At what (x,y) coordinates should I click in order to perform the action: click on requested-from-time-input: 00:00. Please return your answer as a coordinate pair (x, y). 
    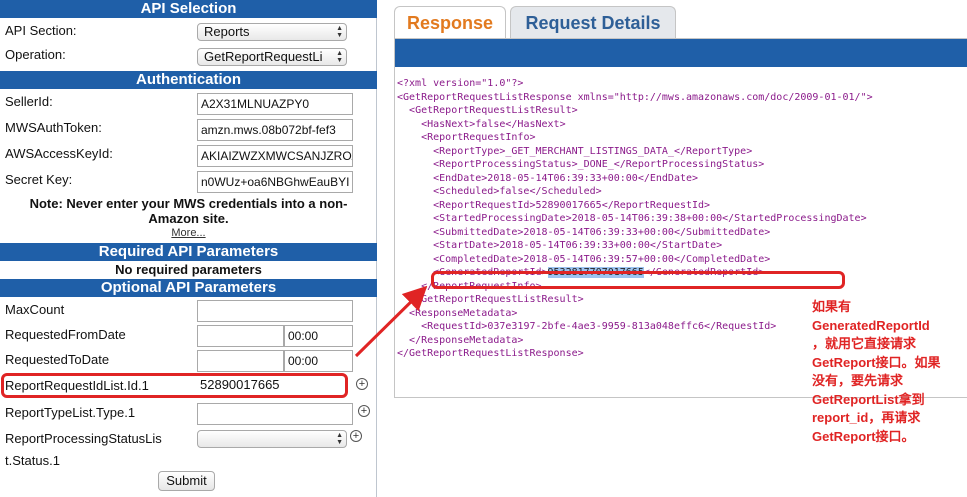
    Looking at the image, I should click on (318, 336).